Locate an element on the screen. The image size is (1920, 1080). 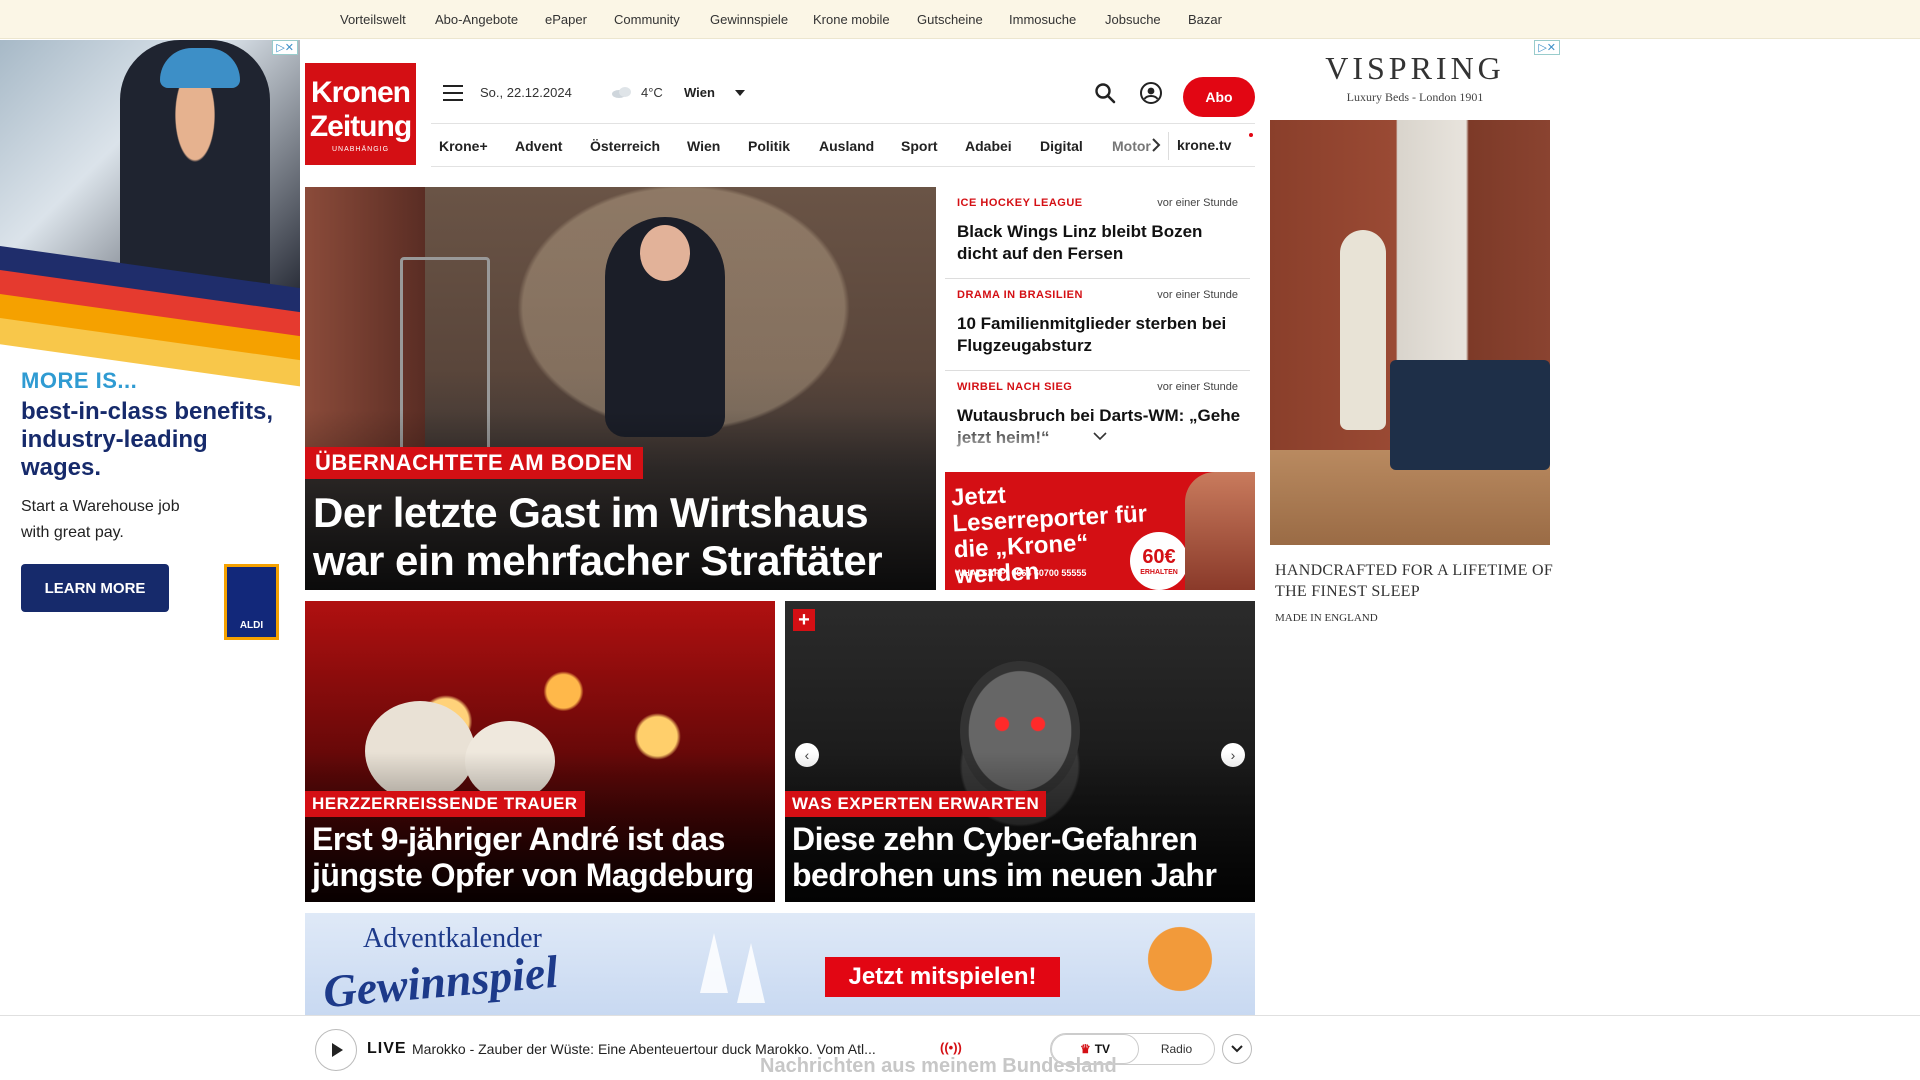
cloud-icon is located at coordinates (621, 92).